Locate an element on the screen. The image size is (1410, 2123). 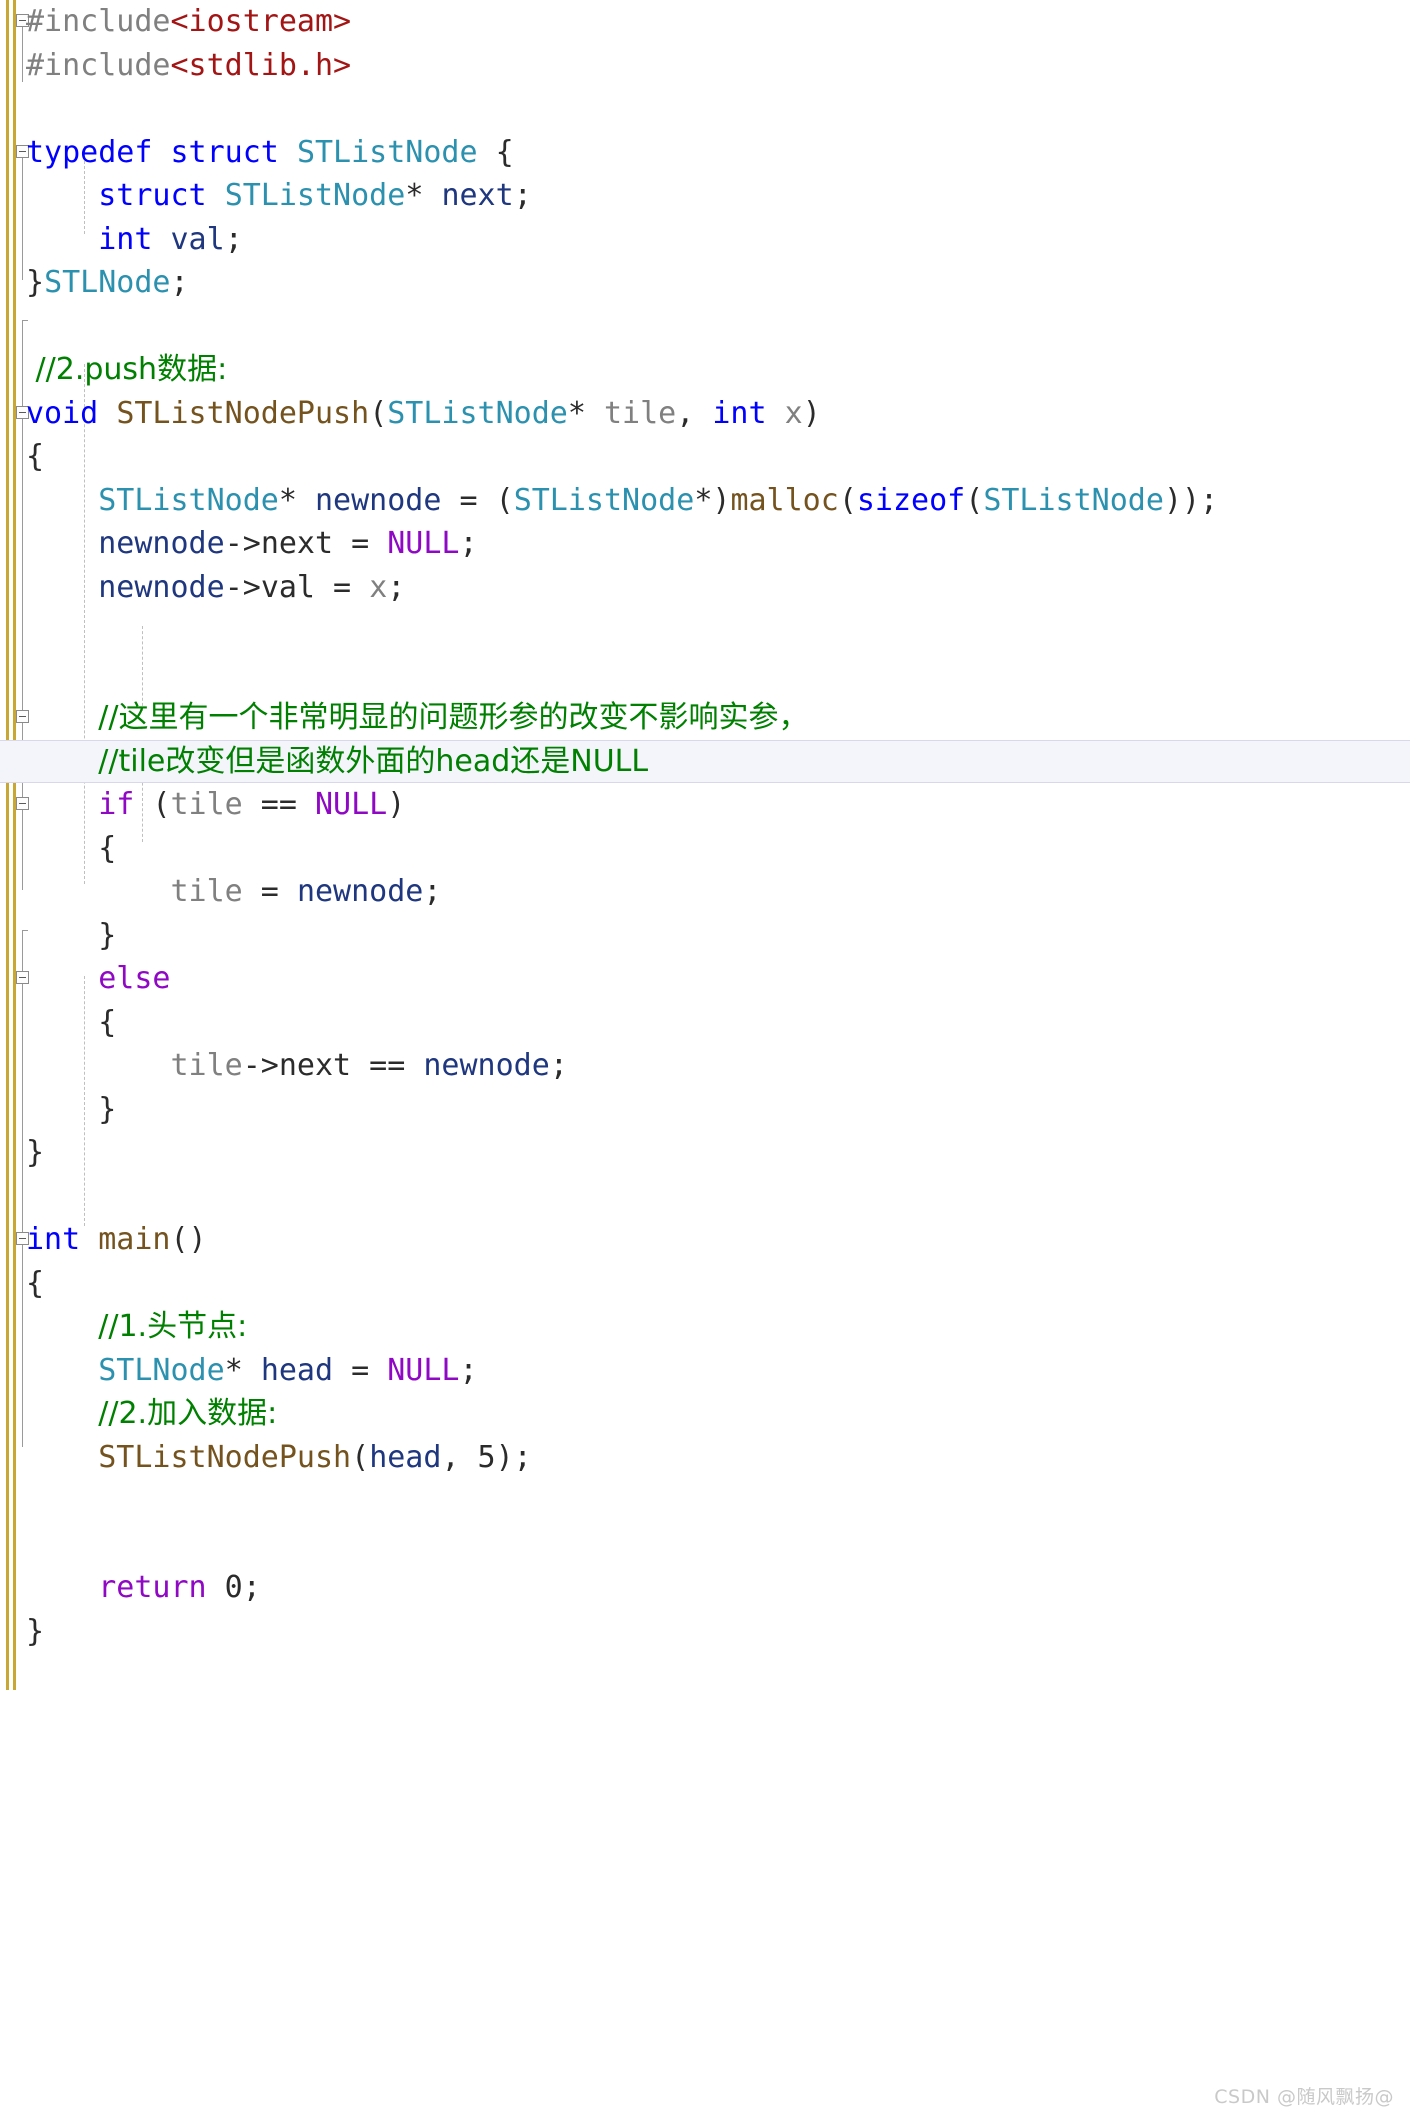
code-line: newnode->val = x; is located at coordinates (705, 588).